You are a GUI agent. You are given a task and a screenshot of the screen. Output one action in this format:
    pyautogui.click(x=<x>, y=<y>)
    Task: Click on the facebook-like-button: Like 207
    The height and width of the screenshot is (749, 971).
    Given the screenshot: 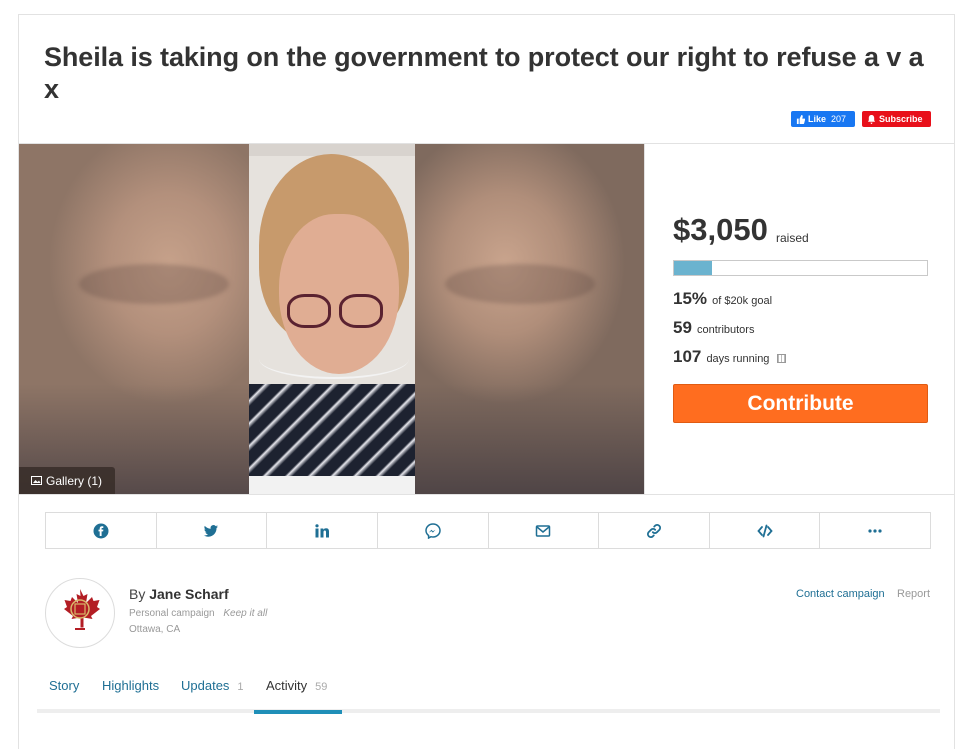 What is the action you would take?
    pyautogui.click(x=823, y=119)
    